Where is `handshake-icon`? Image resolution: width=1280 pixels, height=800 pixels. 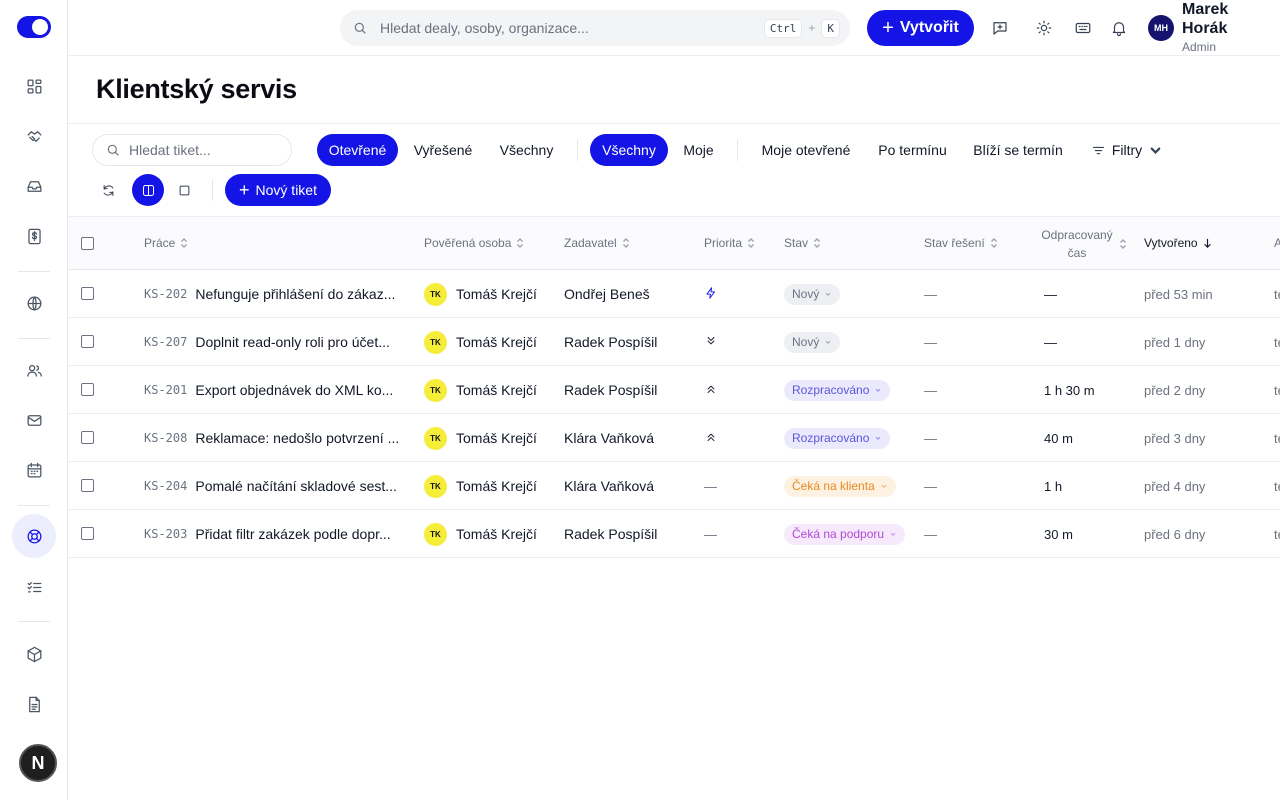
handshake-icon is located at coordinates (34, 136).